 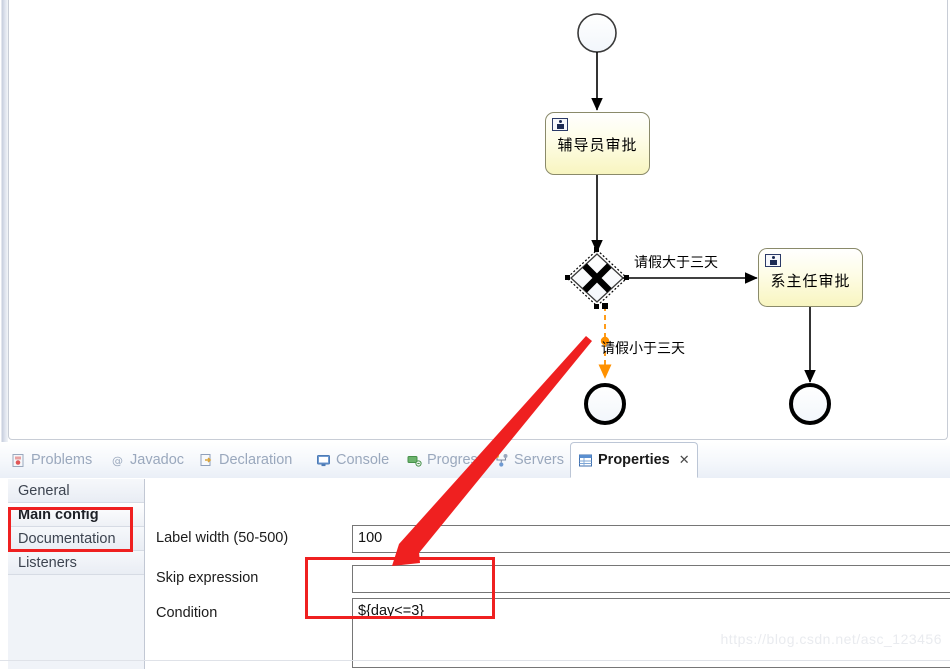 I want to click on progress-icon, so click(x=414, y=460).